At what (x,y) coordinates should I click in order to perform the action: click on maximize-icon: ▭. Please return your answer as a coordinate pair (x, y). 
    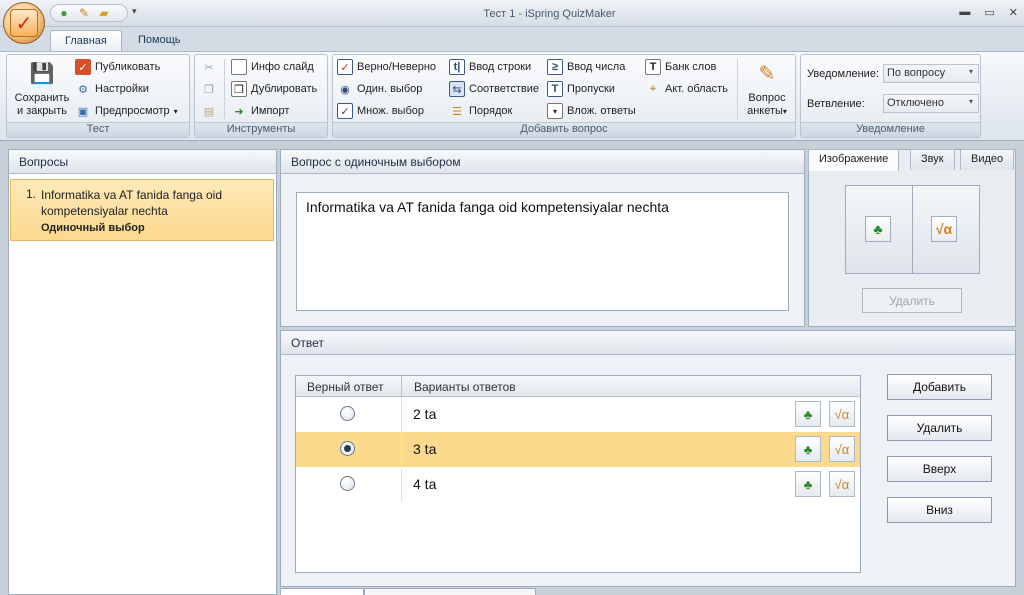
    Looking at the image, I should click on (989, 12).